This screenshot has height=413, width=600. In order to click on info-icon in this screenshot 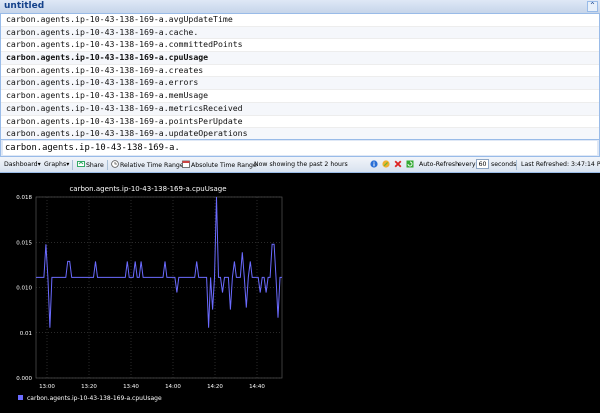, I will do `click(374, 164)`.